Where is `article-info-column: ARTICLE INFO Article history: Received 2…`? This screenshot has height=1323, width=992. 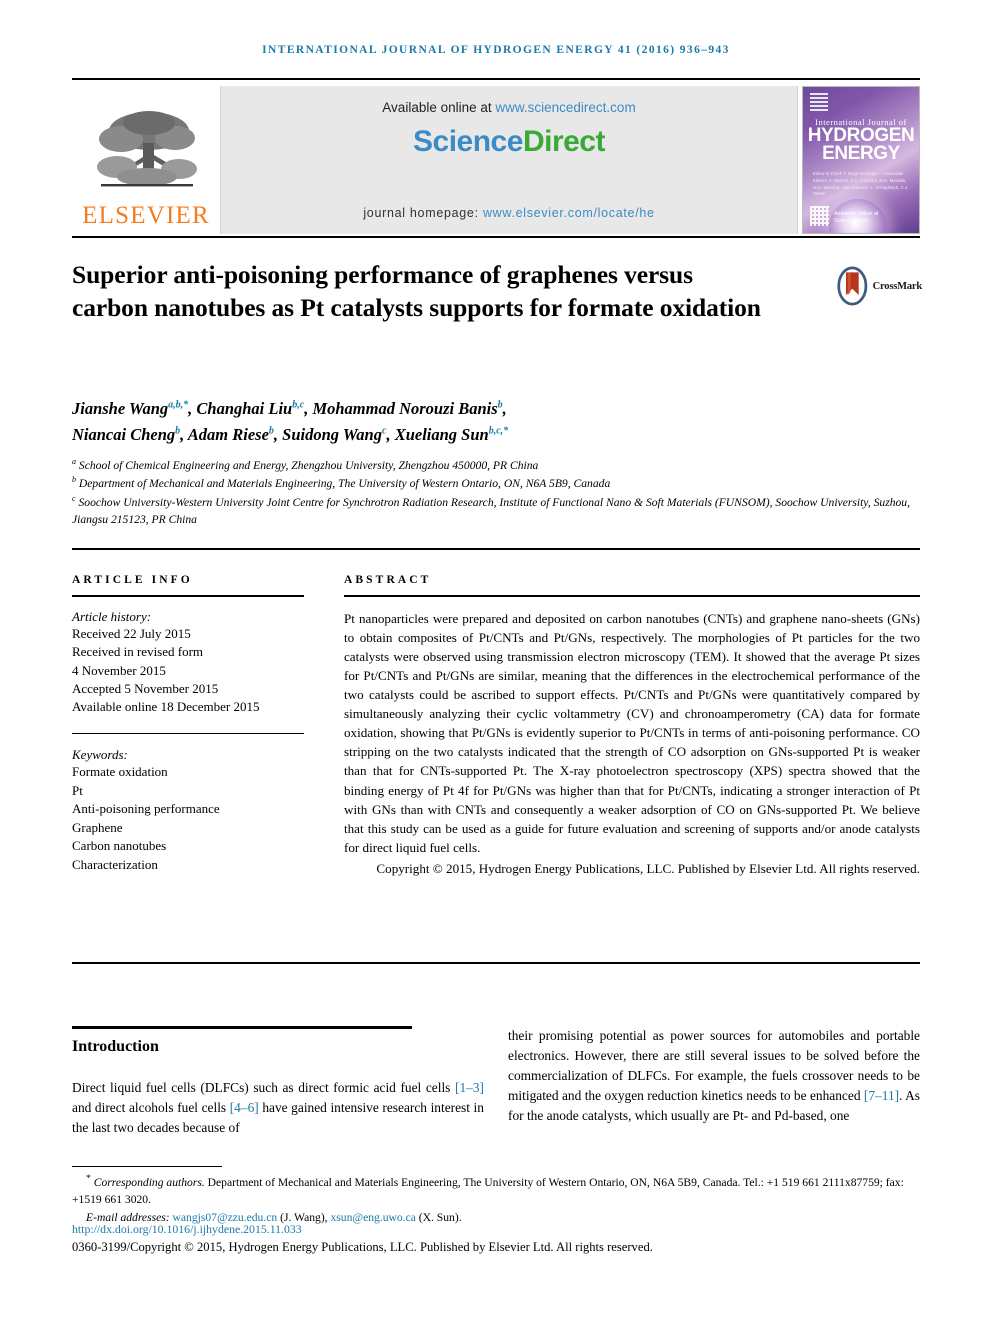
article-info-column: ARTICLE INFO Article history: Received 2… is located at coordinates (188, 724).